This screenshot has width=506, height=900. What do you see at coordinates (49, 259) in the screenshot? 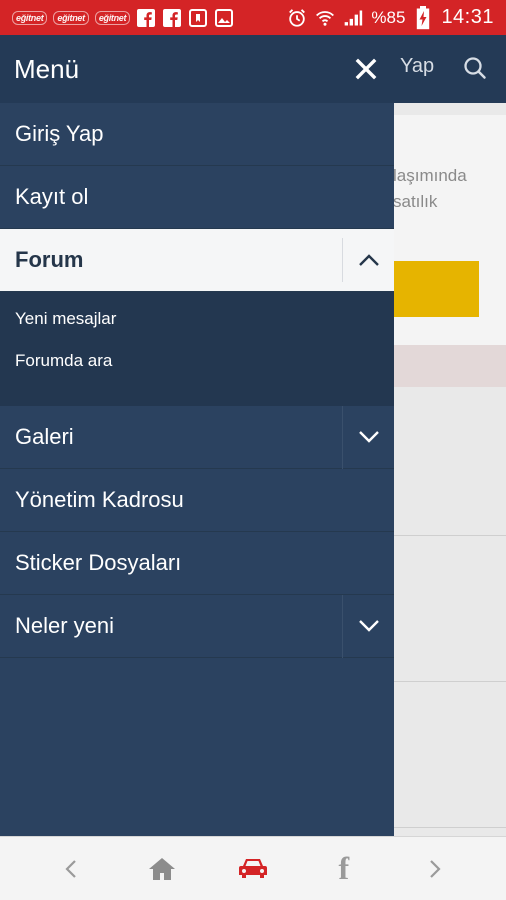
I see `menu-item-label: Forum` at bounding box center [49, 259].